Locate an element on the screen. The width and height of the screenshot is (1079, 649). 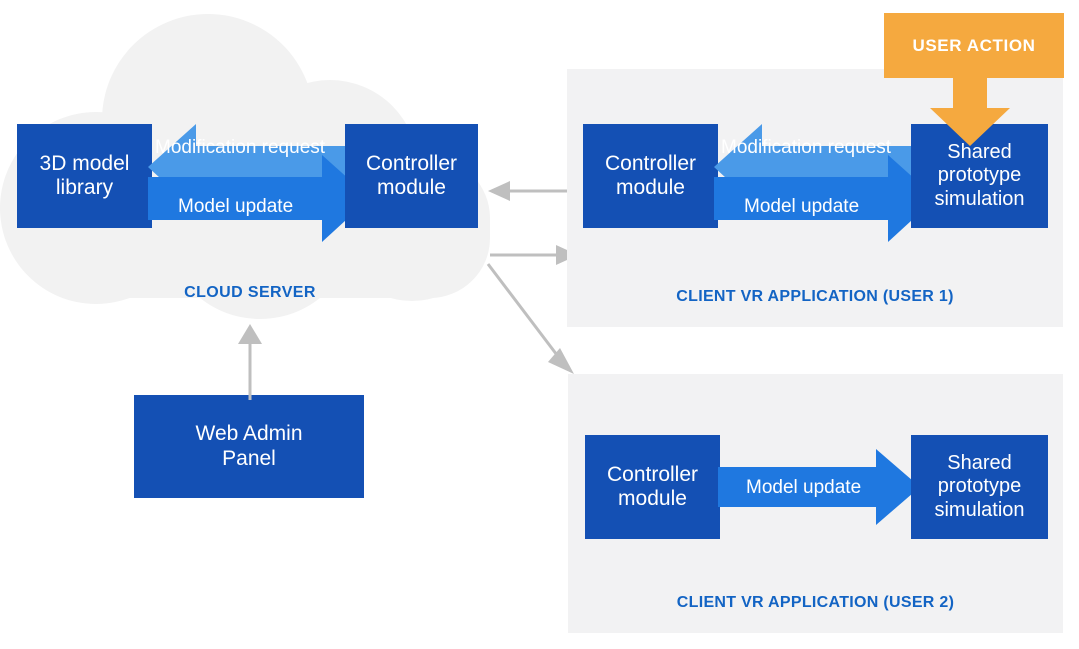
user-action-down-arrow-icon is located at coordinates (970, 111).